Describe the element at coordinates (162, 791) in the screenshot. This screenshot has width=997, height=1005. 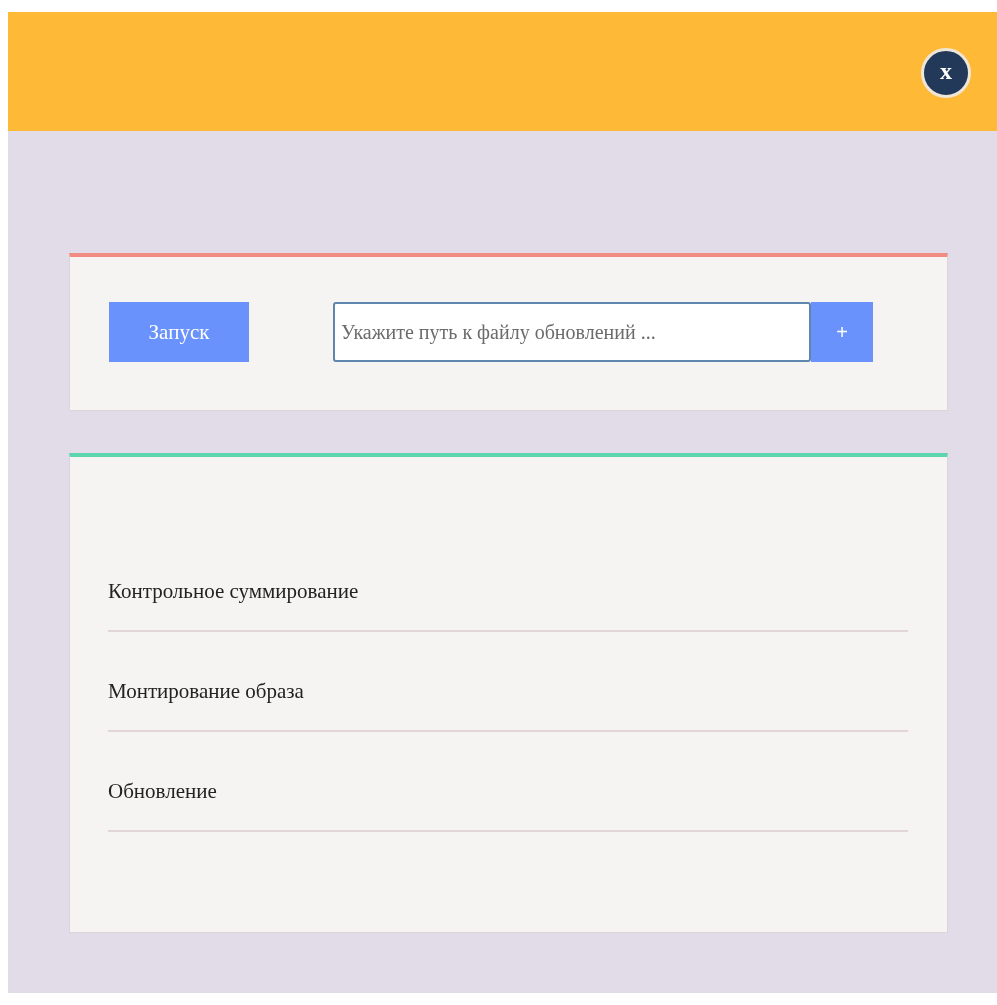
I see `operation-item: Обновление` at that location.